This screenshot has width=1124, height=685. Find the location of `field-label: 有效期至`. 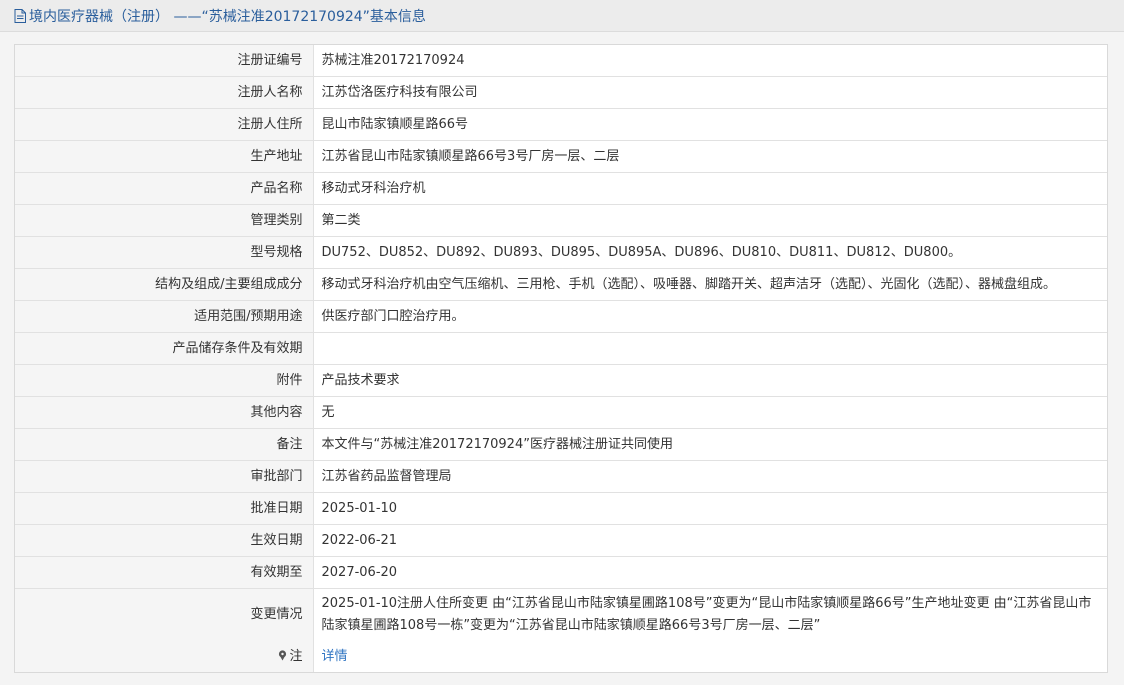

field-label: 有效期至 is located at coordinates (164, 572).